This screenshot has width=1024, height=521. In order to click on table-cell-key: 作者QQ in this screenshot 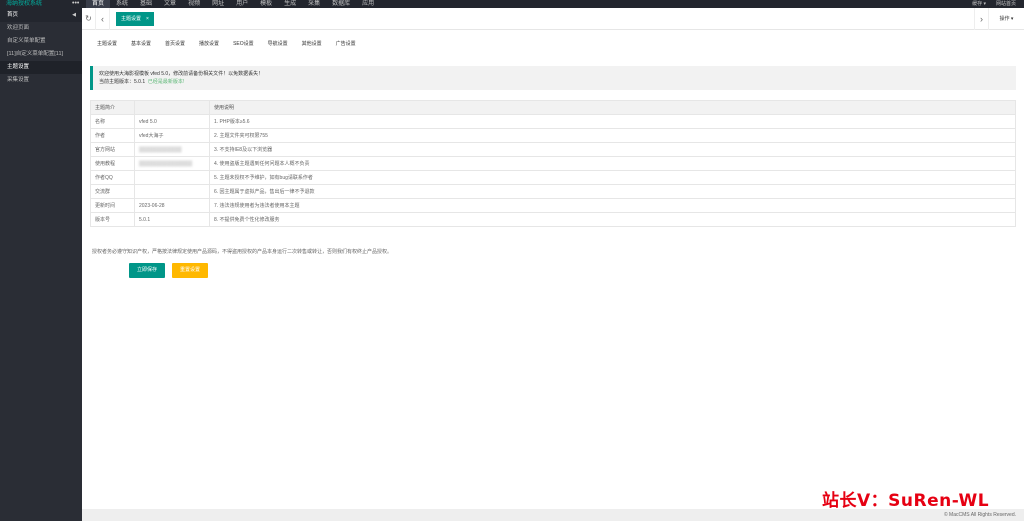, I will do `click(112, 177)`.